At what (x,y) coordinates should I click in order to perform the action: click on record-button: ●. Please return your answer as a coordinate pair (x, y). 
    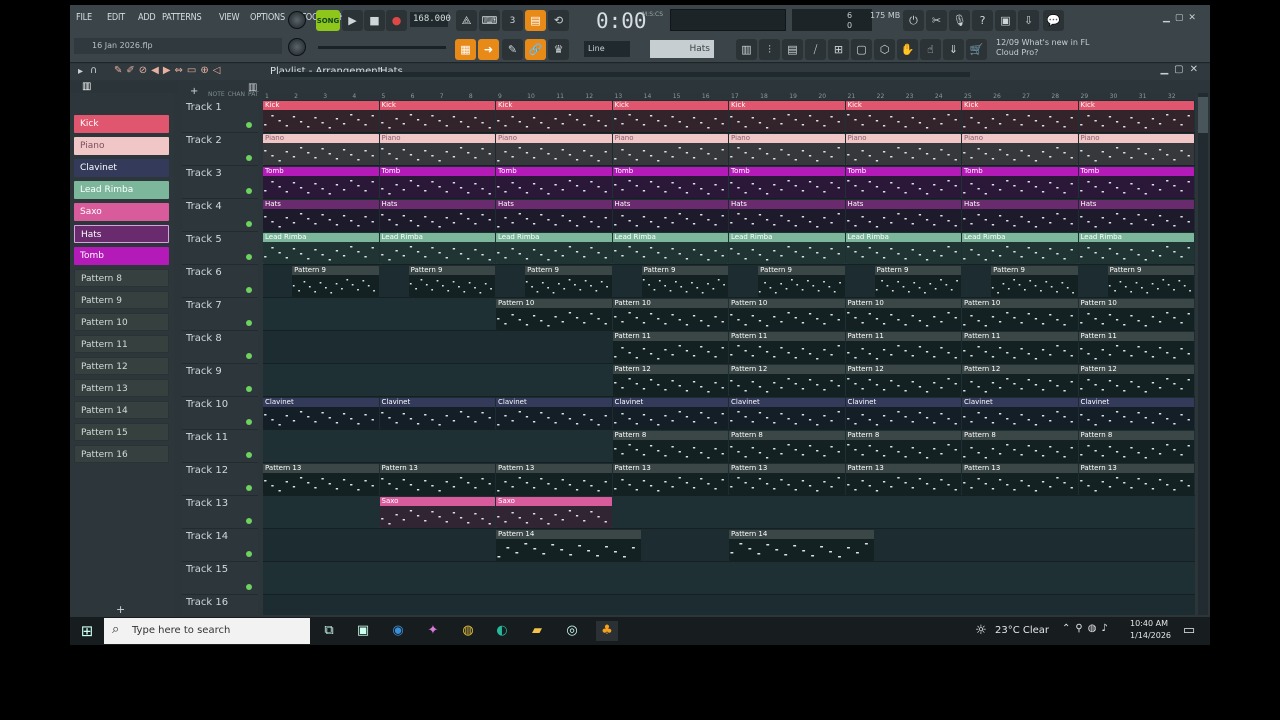
    Looking at the image, I should click on (396, 20).